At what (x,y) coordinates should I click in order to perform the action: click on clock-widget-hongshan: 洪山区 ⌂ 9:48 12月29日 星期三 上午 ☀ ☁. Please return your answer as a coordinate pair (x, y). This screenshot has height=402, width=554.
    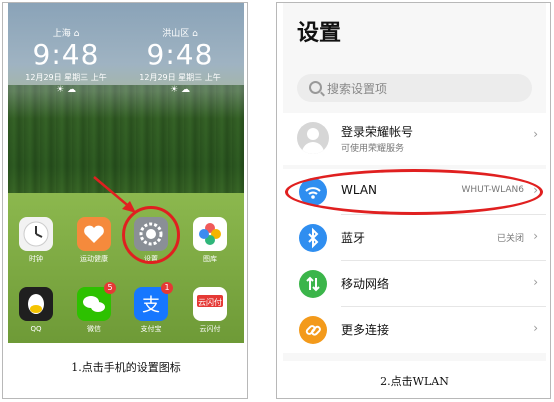
    Looking at the image, I should click on (180, 62).